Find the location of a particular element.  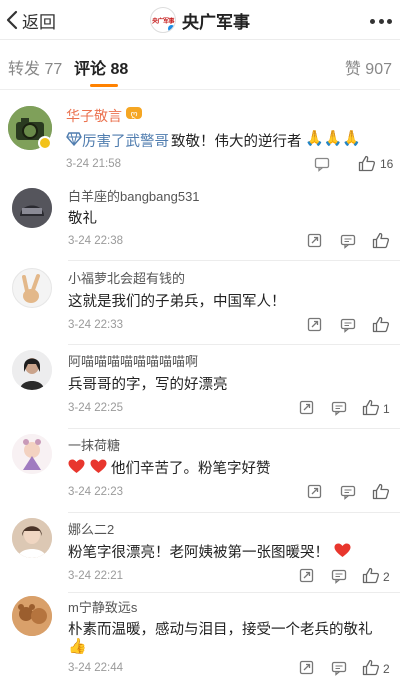

portrait-avatar-icon is located at coordinates (32, 370).